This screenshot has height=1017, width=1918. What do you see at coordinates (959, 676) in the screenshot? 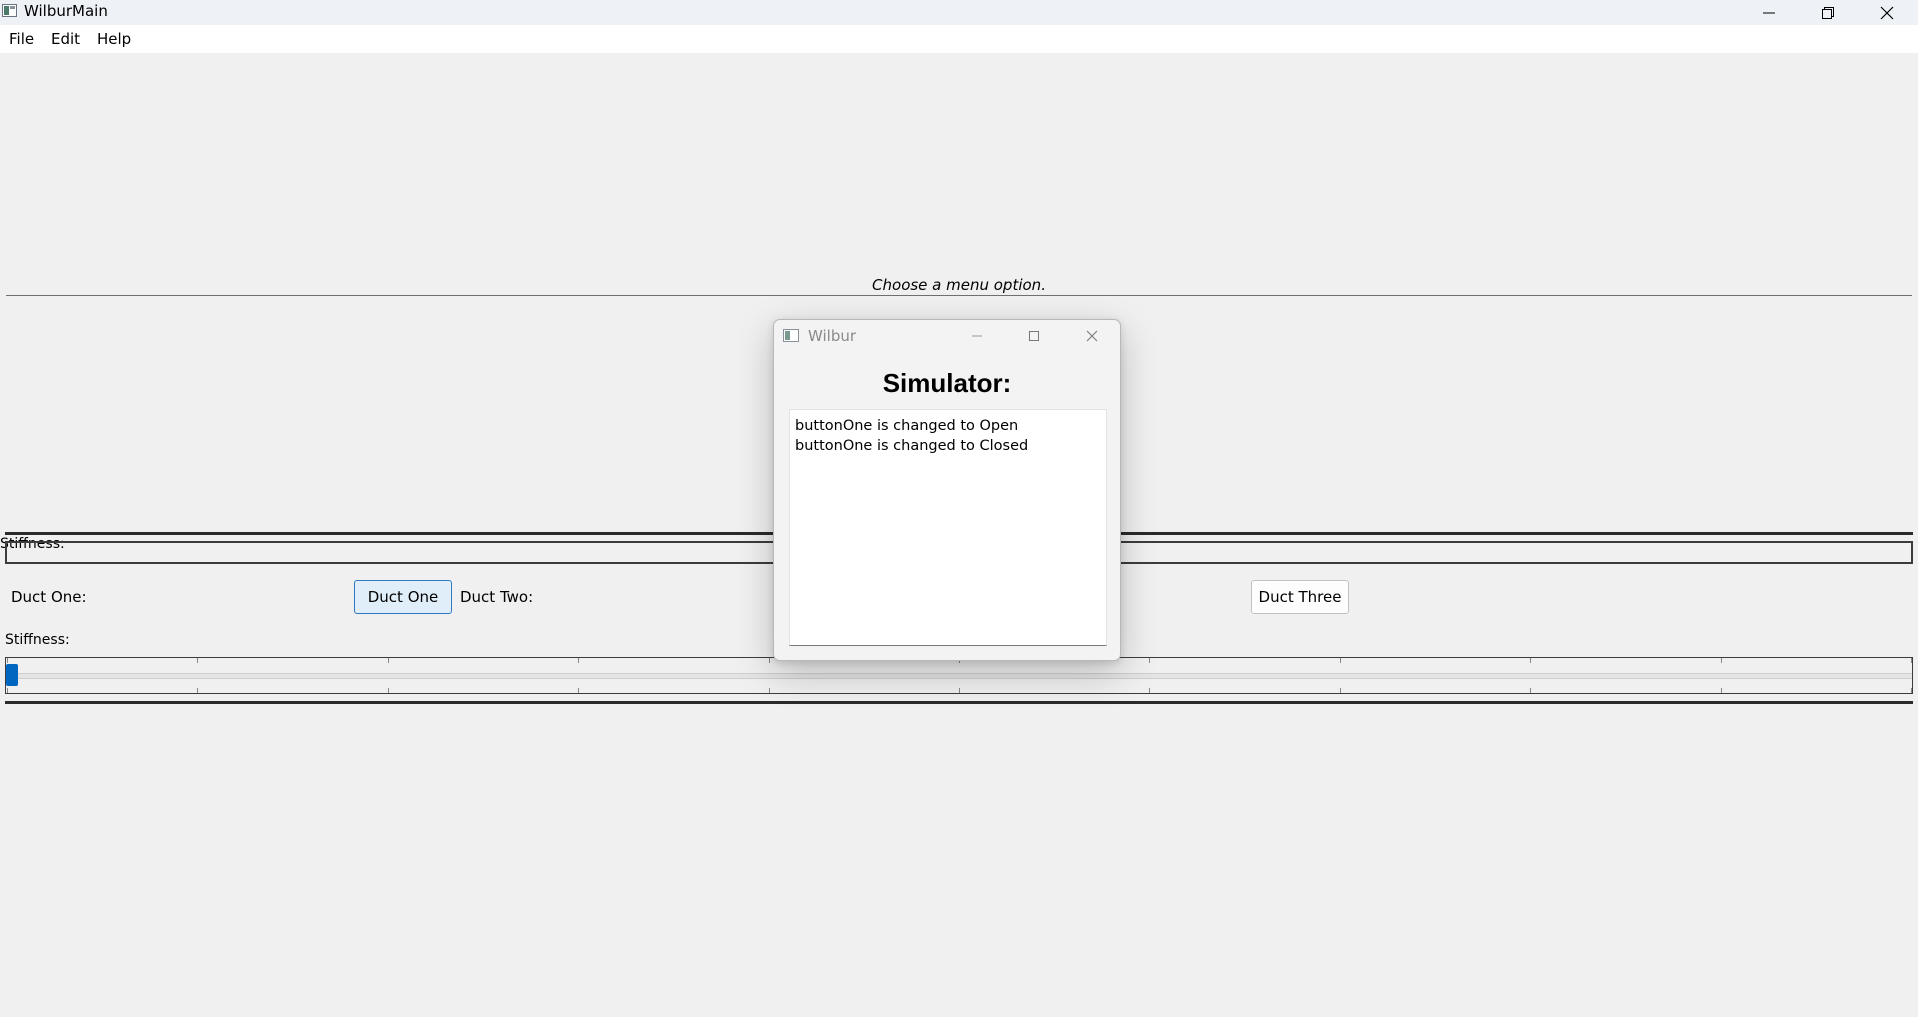
I see `stiffness-slider-track` at bounding box center [959, 676].